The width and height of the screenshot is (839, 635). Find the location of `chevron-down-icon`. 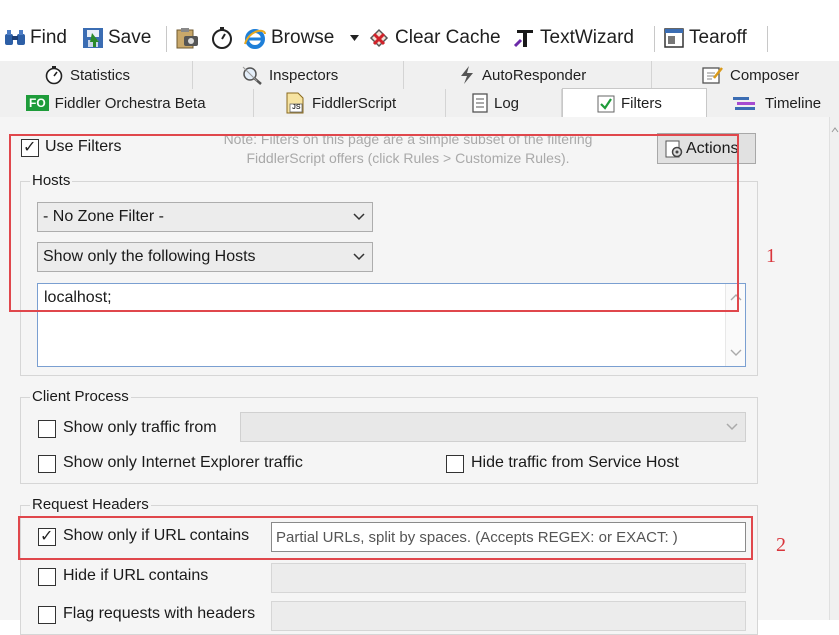

chevron-down-icon is located at coordinates (732, 426).